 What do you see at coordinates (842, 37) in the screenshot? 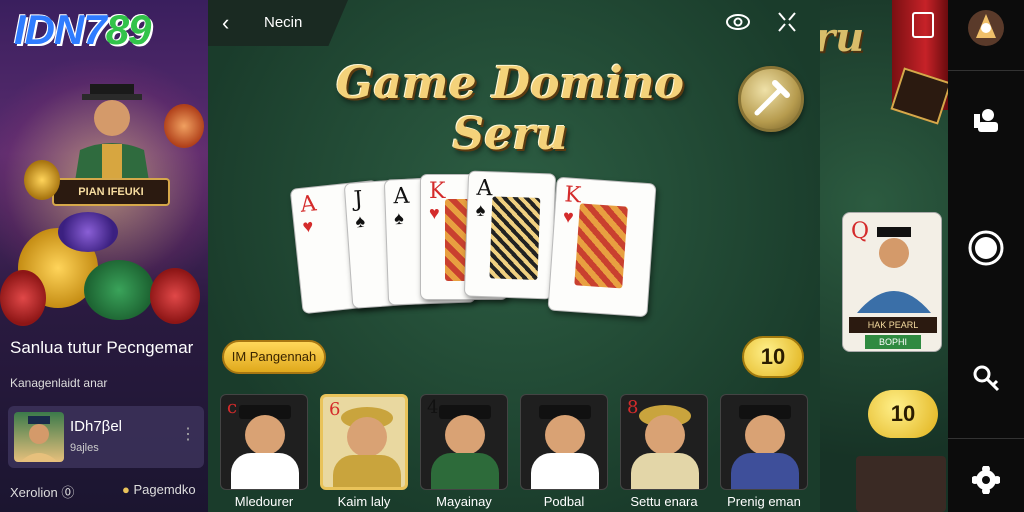
I see `bg-title-fragment: ru` at bounding box center [842, 37].